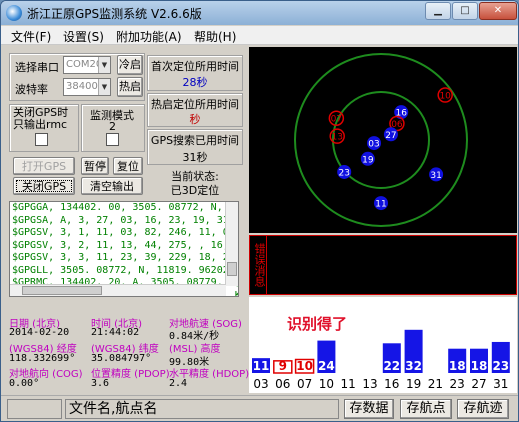 This screenshot has height=422, width=519. I want to click on menu-settings: 设置(S), so click(83, 36).